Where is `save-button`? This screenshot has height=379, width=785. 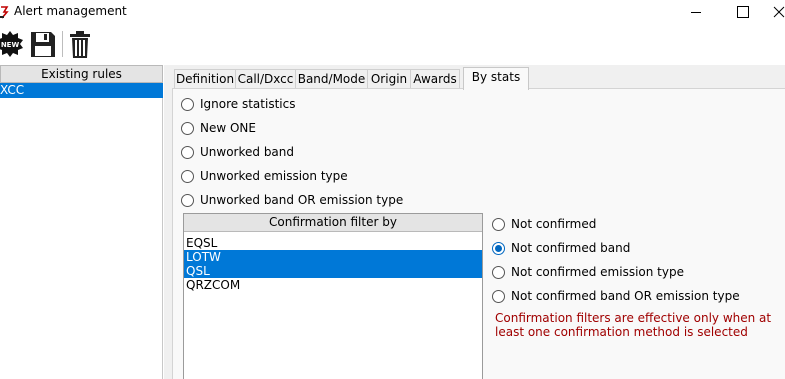 save-button is located at coordinates (43, 44).